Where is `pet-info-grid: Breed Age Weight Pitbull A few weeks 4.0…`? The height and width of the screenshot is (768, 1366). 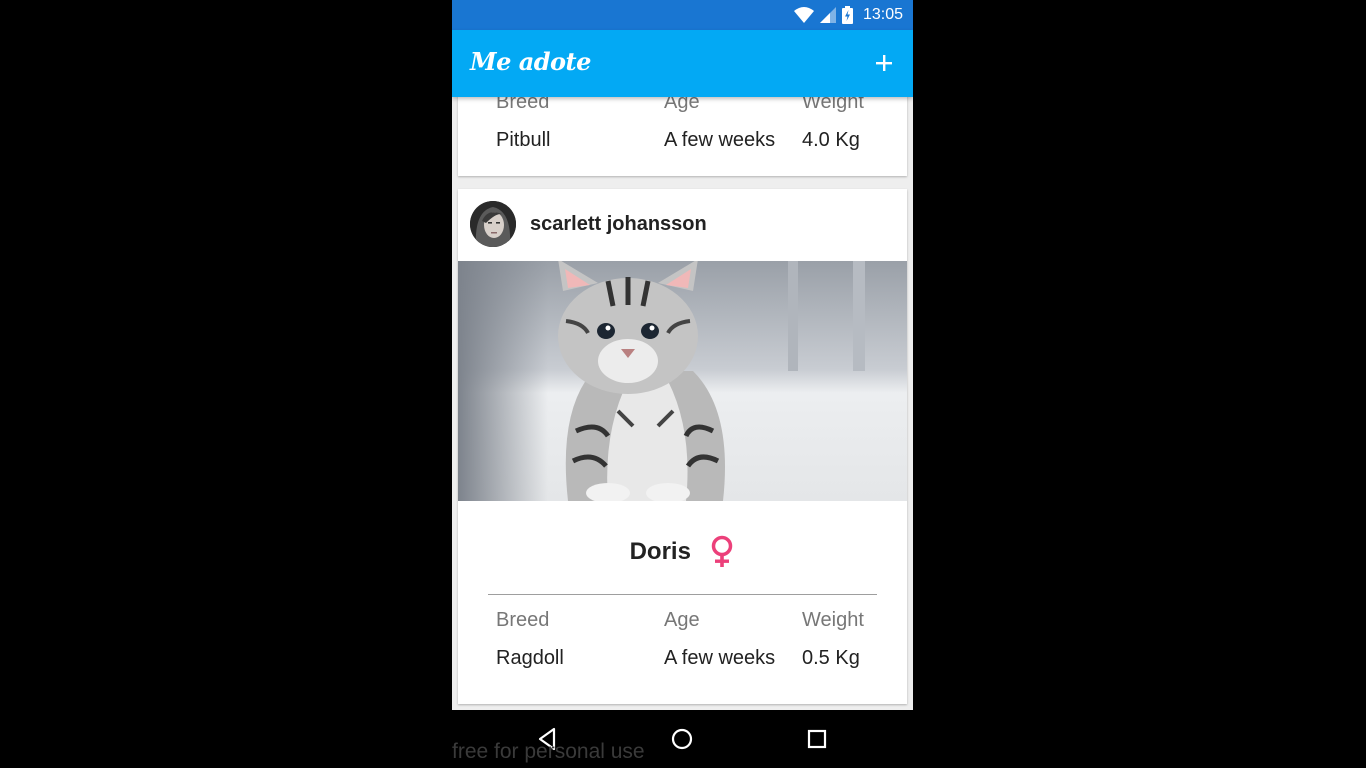
pet-info-grid: Breed Age Weight Pitbull A few weeks 4.0… is located at coordinates (696, 134).